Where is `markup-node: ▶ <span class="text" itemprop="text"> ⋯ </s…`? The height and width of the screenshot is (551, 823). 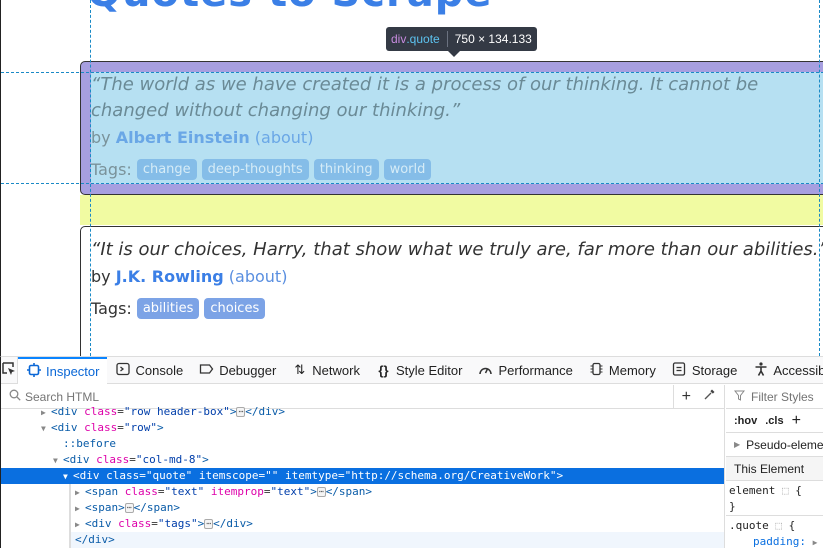 markup-node: ▶ <span class="text" itemprop="text"> ⋯ </s… is located at coordinates (396, 492).